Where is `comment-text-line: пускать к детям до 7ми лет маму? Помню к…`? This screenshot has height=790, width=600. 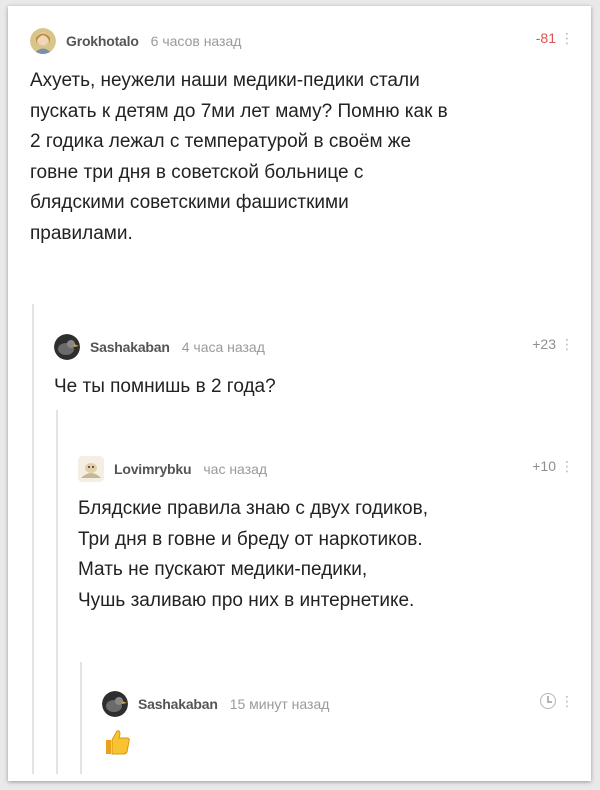
comment-text-line: пускать к детям до 7ми лет маму? Помню к… is located at coordinates (239, 111).